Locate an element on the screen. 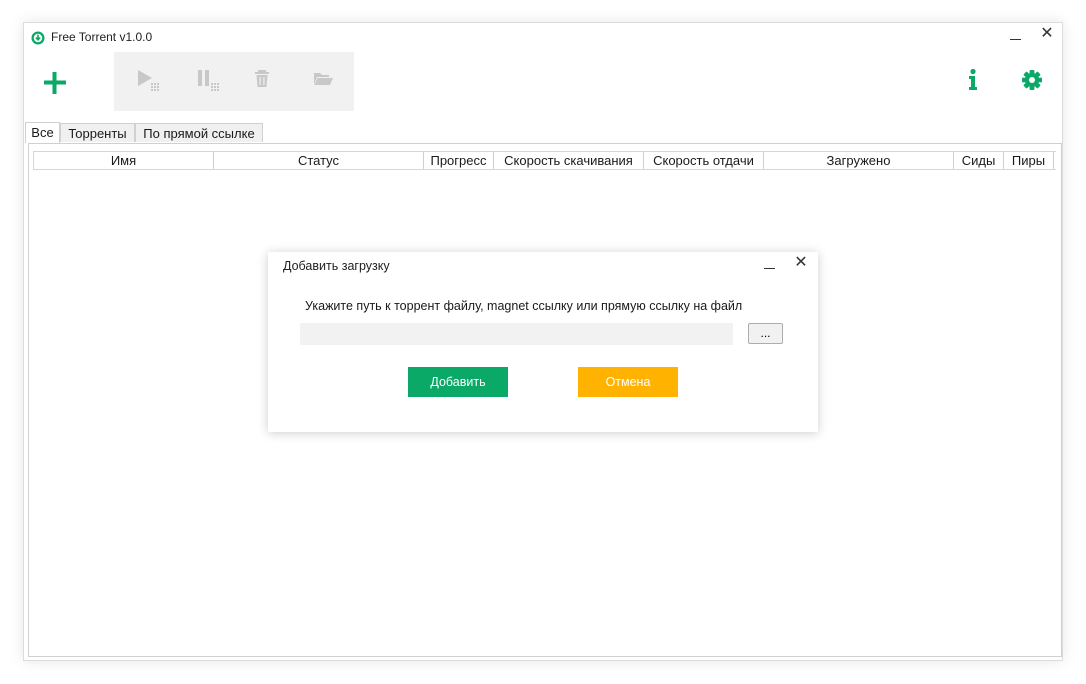  folder-icon is located at coordinates (324, 80).